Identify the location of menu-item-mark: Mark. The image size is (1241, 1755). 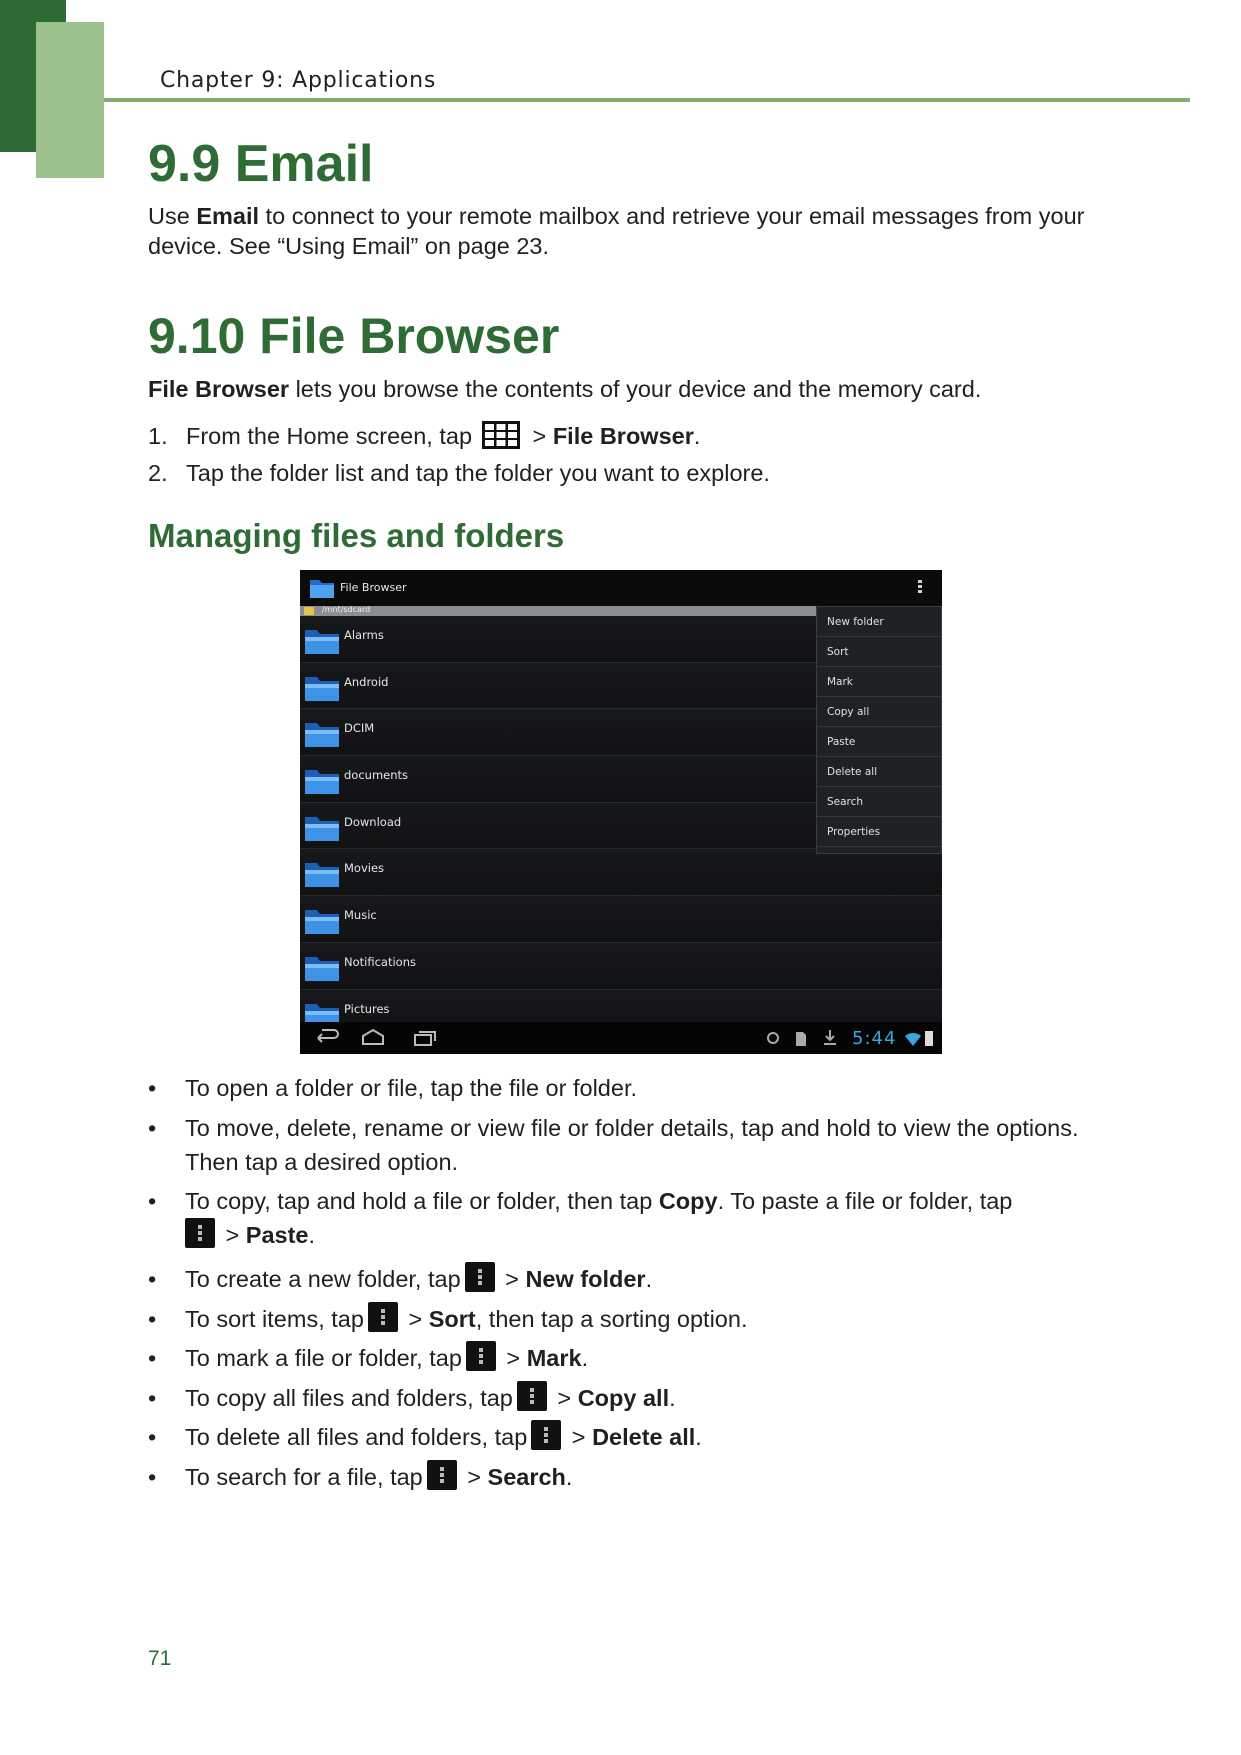
(879, 682).